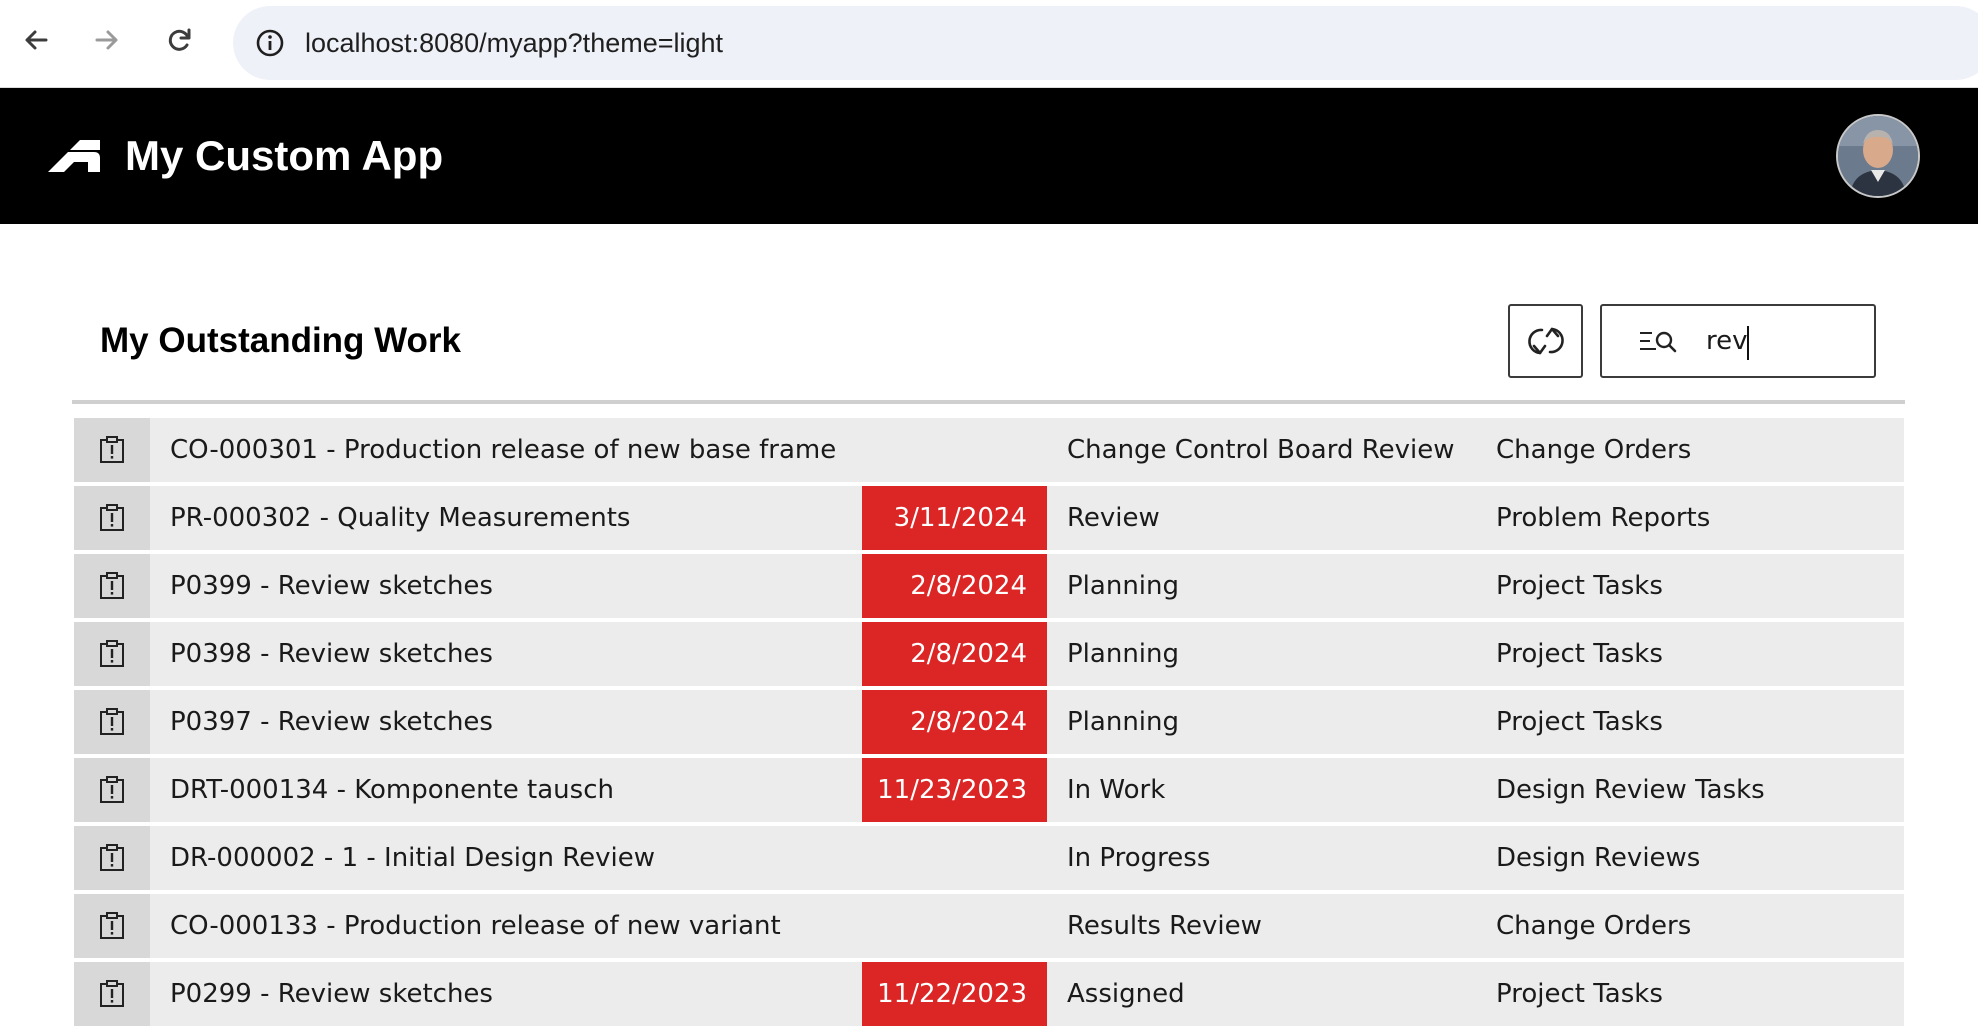  What do you see at coordinates (270, 43) in the screenshot?
I see `site-info-icon` at bounding box center [270, 43].